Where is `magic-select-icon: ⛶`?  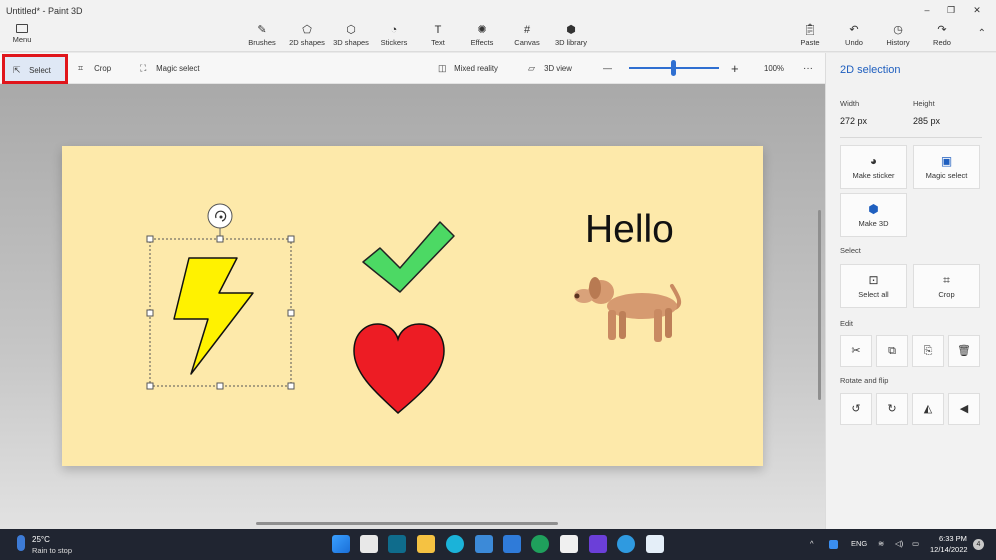
magic-select-icon: ⛶ is located at coordinates (143, 68).